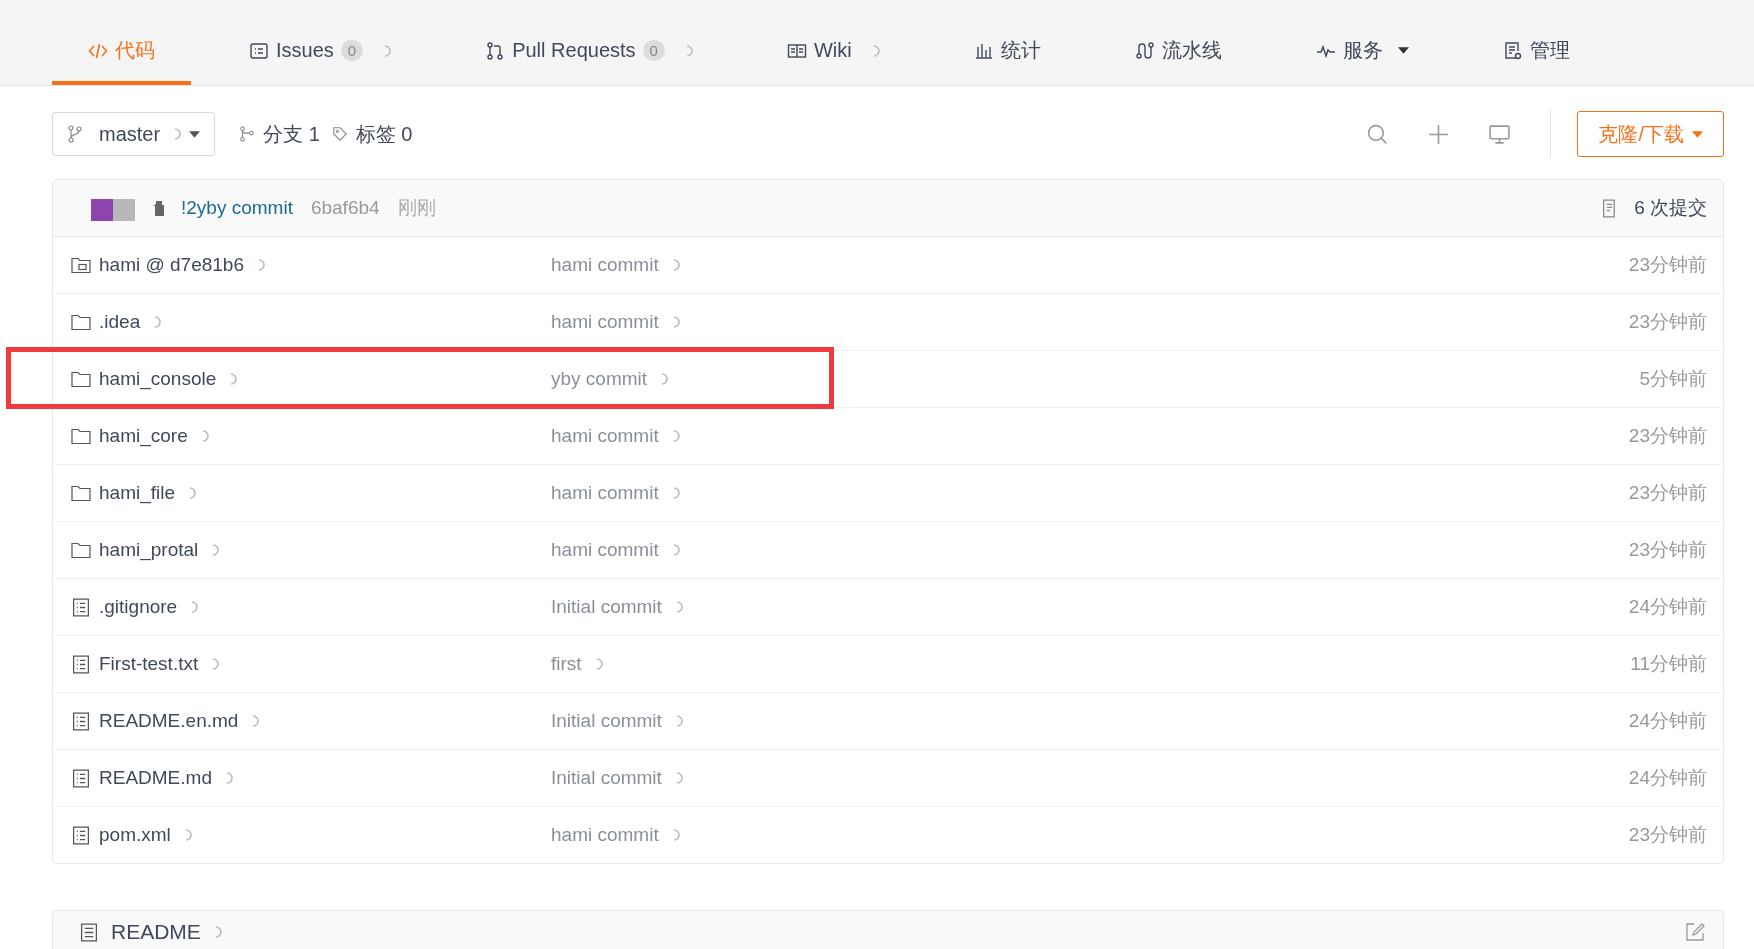 The height and width of the screenshot is (949, 1754). I want to click on file-name-link: README.en.md, so click(169, 721).